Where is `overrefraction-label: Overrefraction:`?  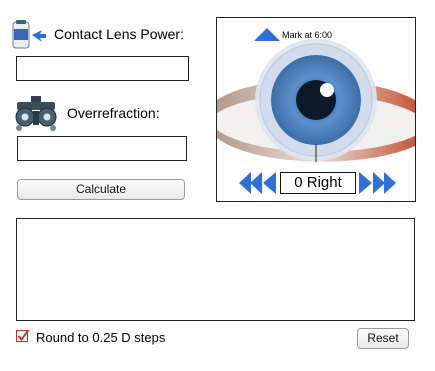 overrefraction-label: Overrefraction: is located at coordinates (113, 113).